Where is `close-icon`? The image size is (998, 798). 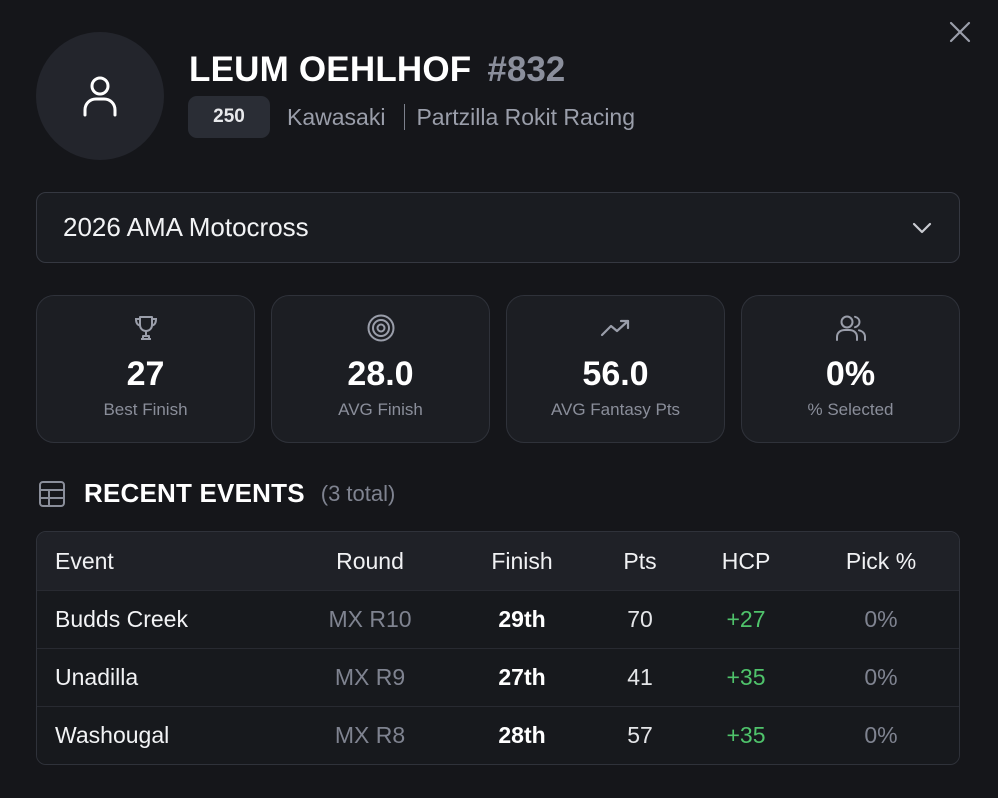
close-icon is located at coordinates (960, 32).